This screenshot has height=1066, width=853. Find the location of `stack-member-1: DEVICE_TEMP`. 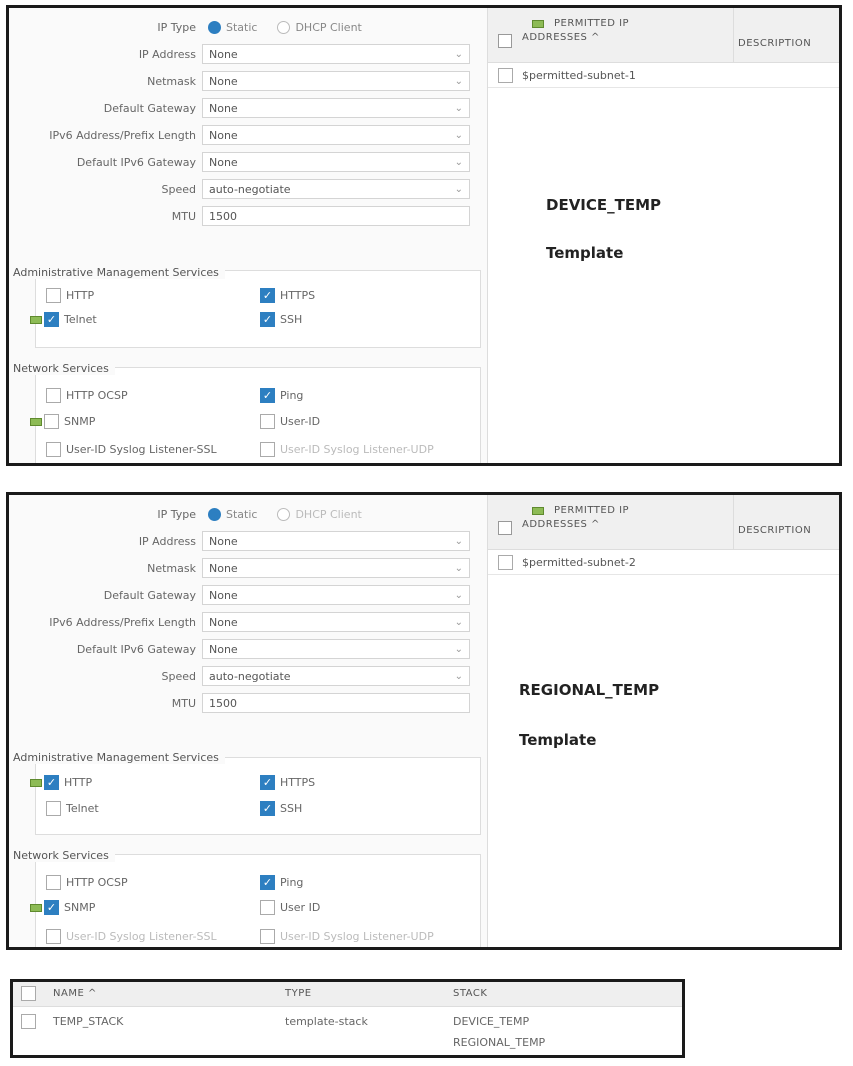

stack-member-1: DEVICE_TEMP is located at coordinates (491, 1021).